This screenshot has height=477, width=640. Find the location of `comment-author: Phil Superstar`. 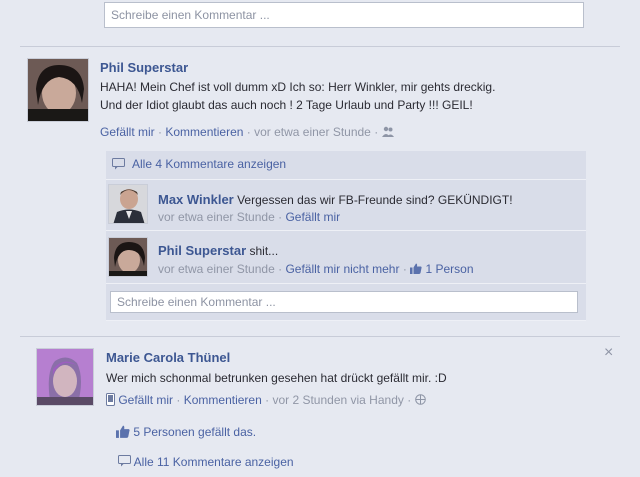

comment-author: Phil Superstar is located at coordinates (202, 250).